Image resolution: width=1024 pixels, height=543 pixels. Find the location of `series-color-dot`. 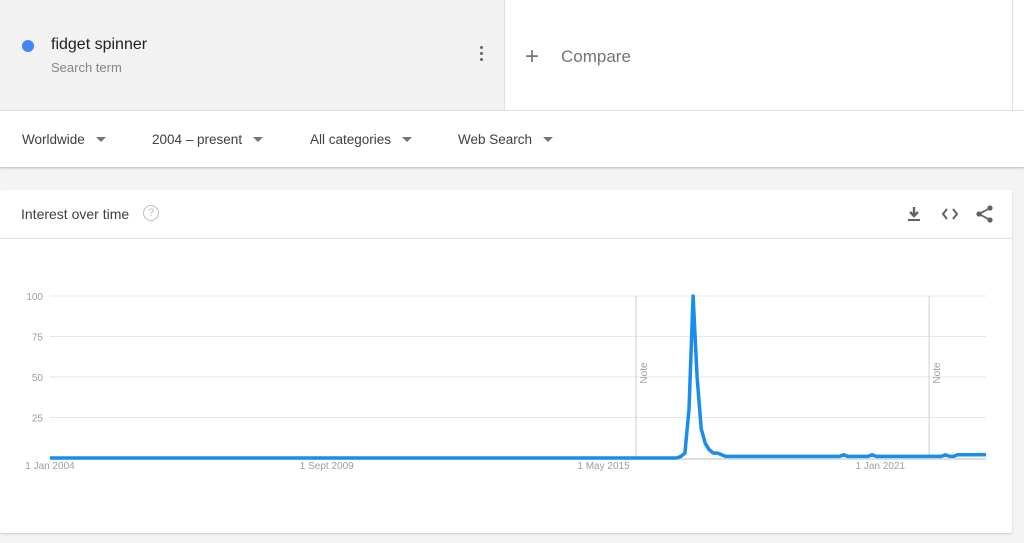

series-color-dot is located at coordinates (28, 46).